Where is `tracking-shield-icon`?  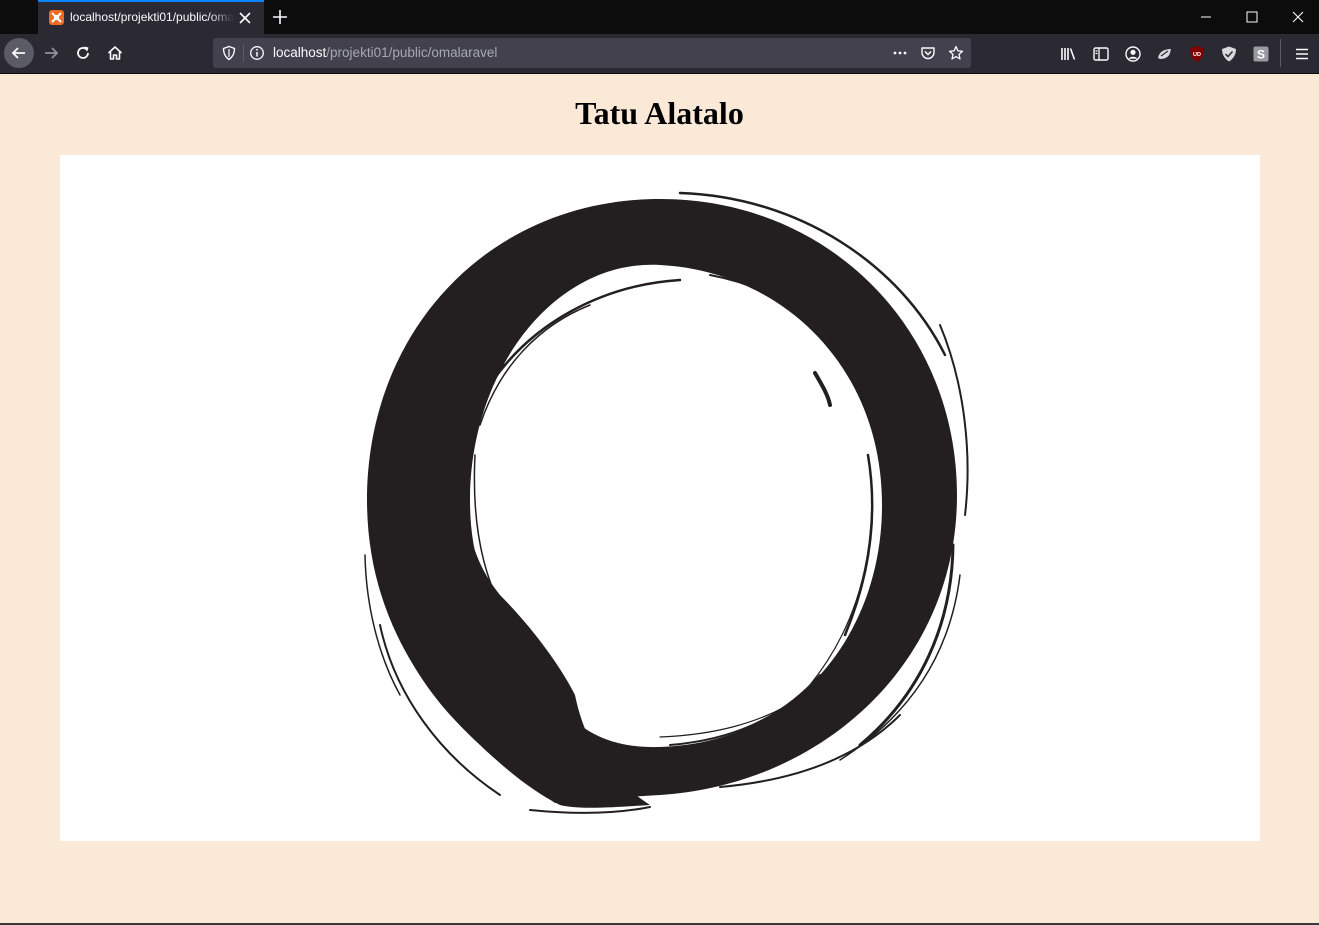
tracking-shield-icon is located at coordinates (229, 53).